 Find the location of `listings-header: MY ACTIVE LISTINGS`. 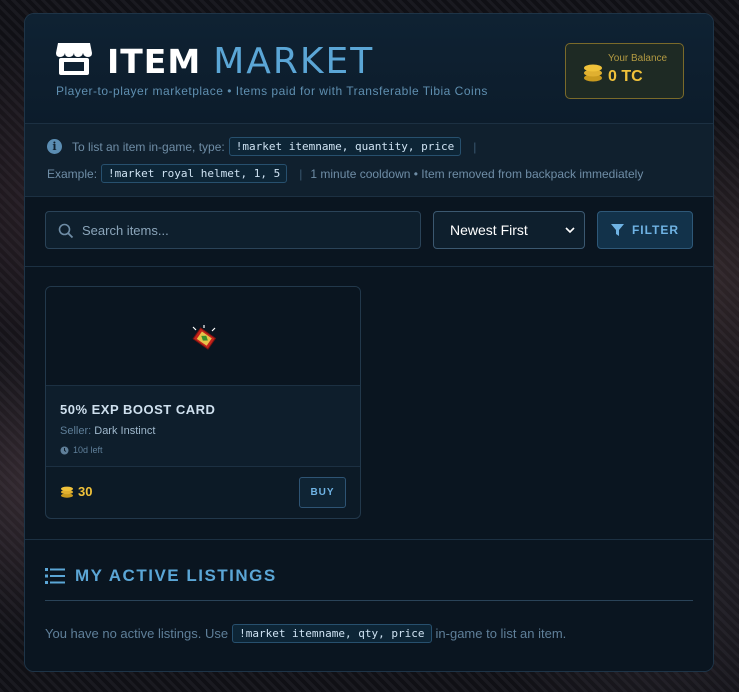

listings-header: MY ACTIVE LISTINGS is located at coordinates (161, 576).